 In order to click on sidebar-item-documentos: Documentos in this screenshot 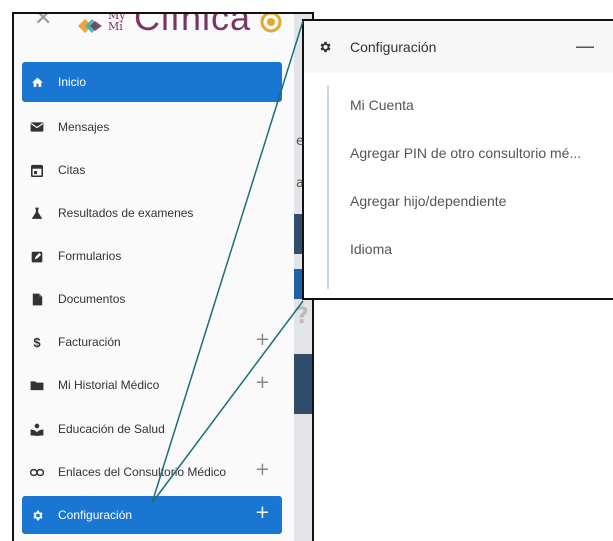, I will do `click(152, 299)`.